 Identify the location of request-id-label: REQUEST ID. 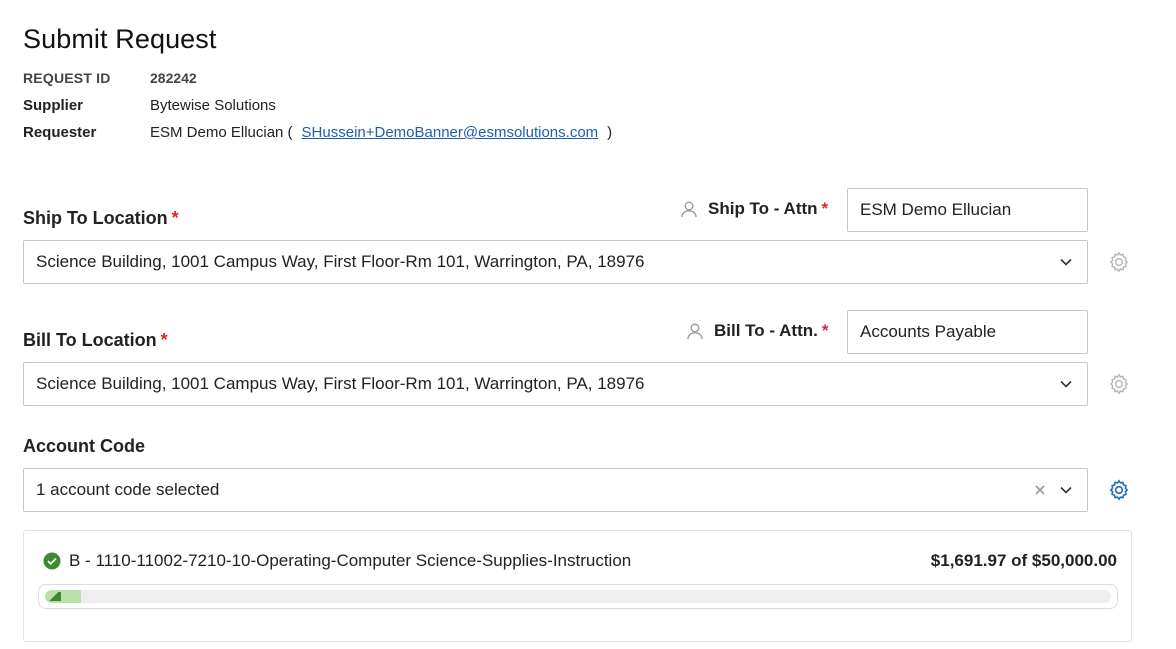
(67, 78).